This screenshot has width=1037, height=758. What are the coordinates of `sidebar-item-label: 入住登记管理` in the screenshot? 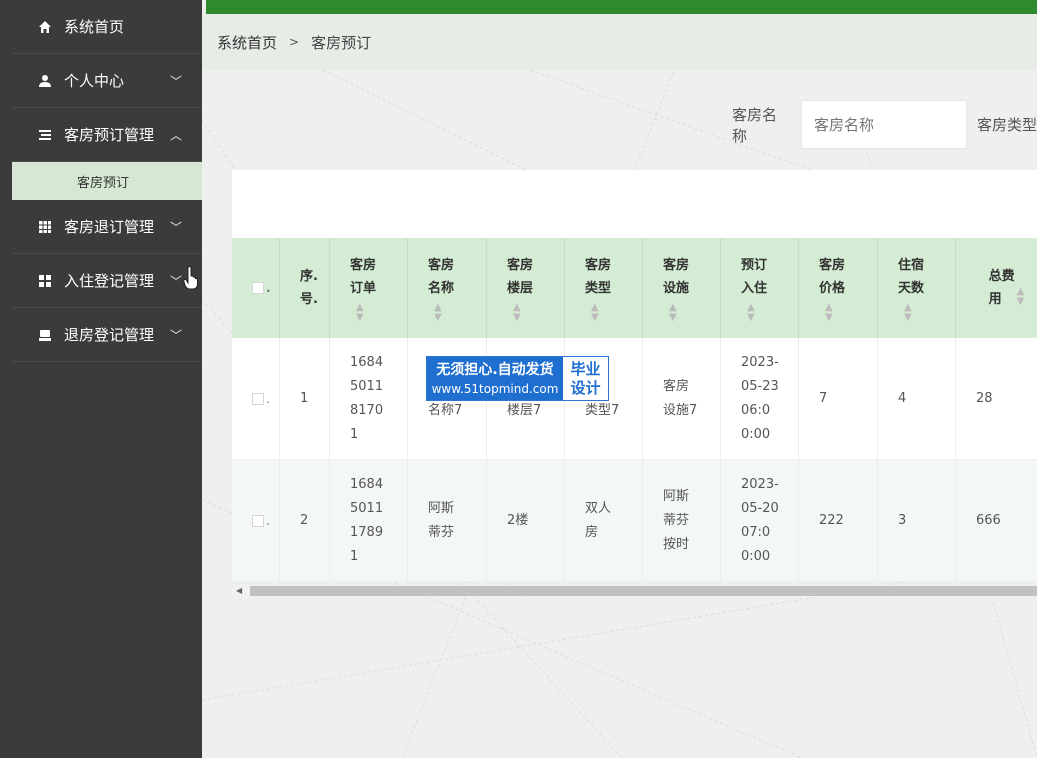 It's located at (109, 281).